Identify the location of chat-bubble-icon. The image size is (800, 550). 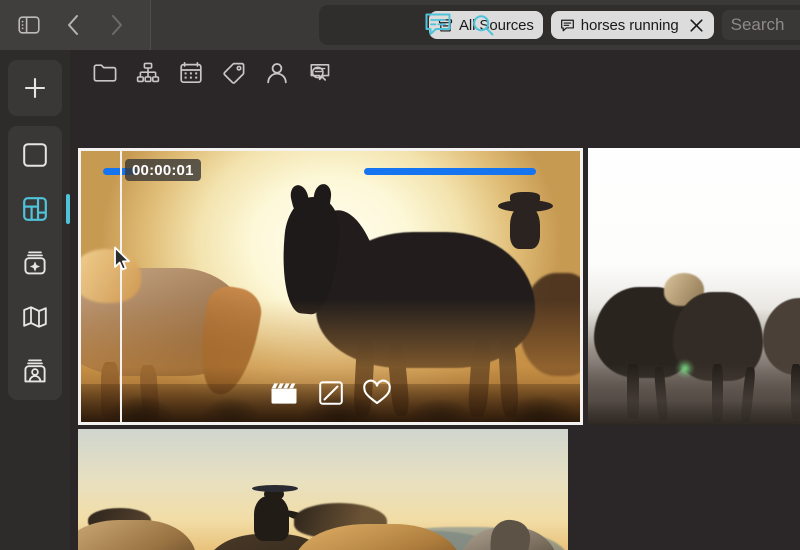
(567, 25).